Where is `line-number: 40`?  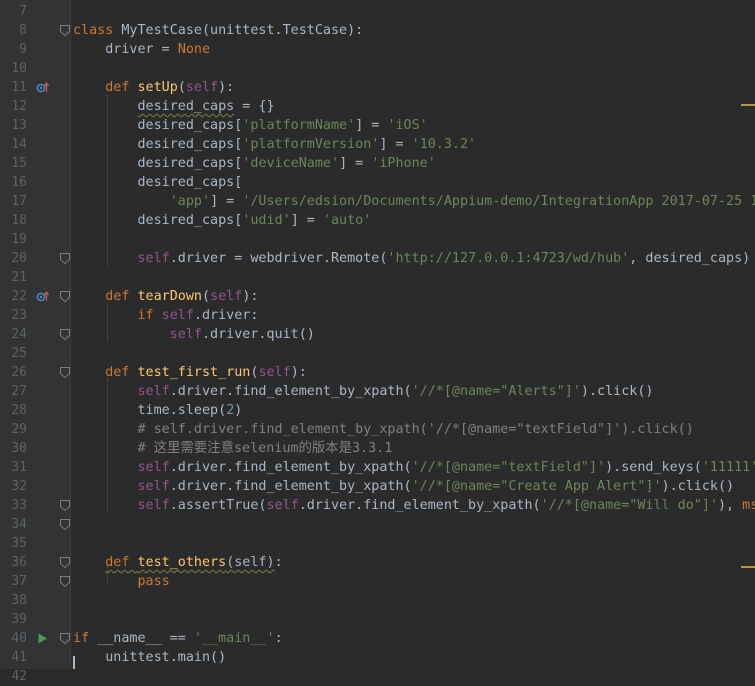 line-number: 40 is located at coordinates (19, 638).